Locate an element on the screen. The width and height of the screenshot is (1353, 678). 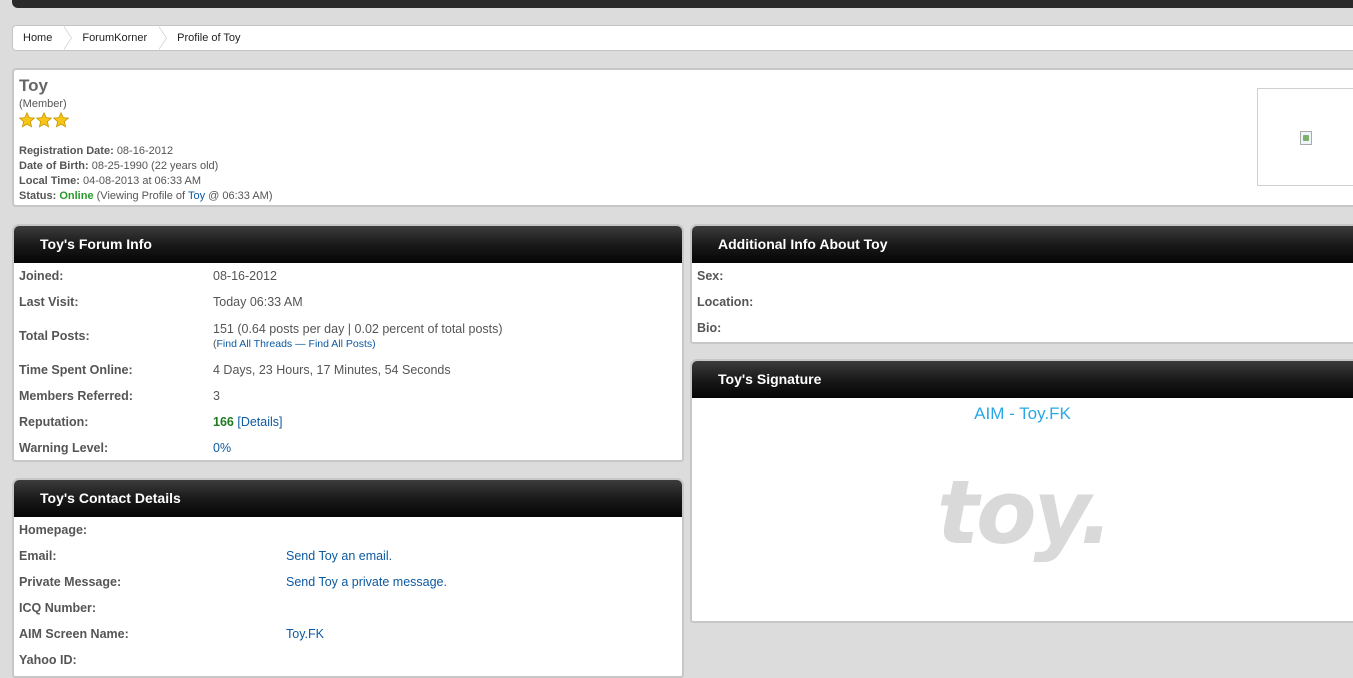
broken-image-icon is located at coordinates (1306, 138).